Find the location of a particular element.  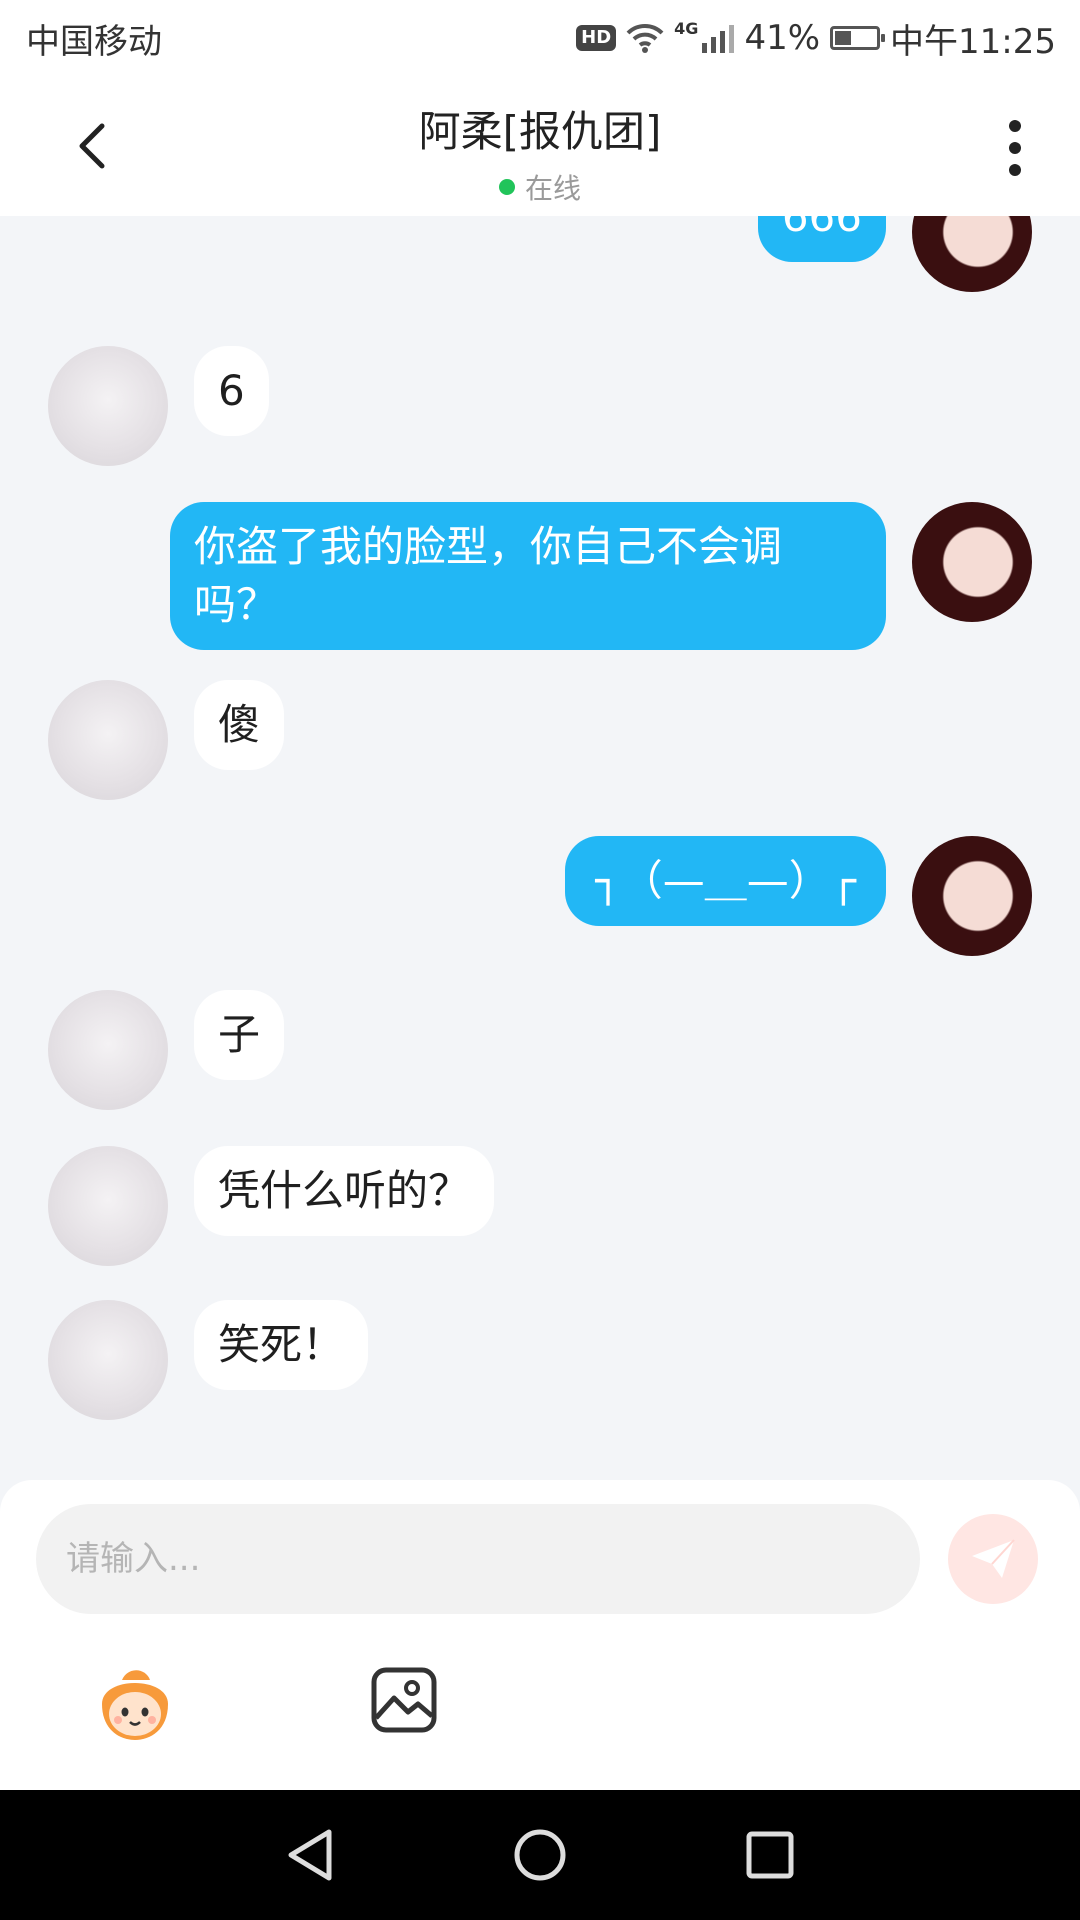

system-nav-bar is located at coordinates (540, 1855).